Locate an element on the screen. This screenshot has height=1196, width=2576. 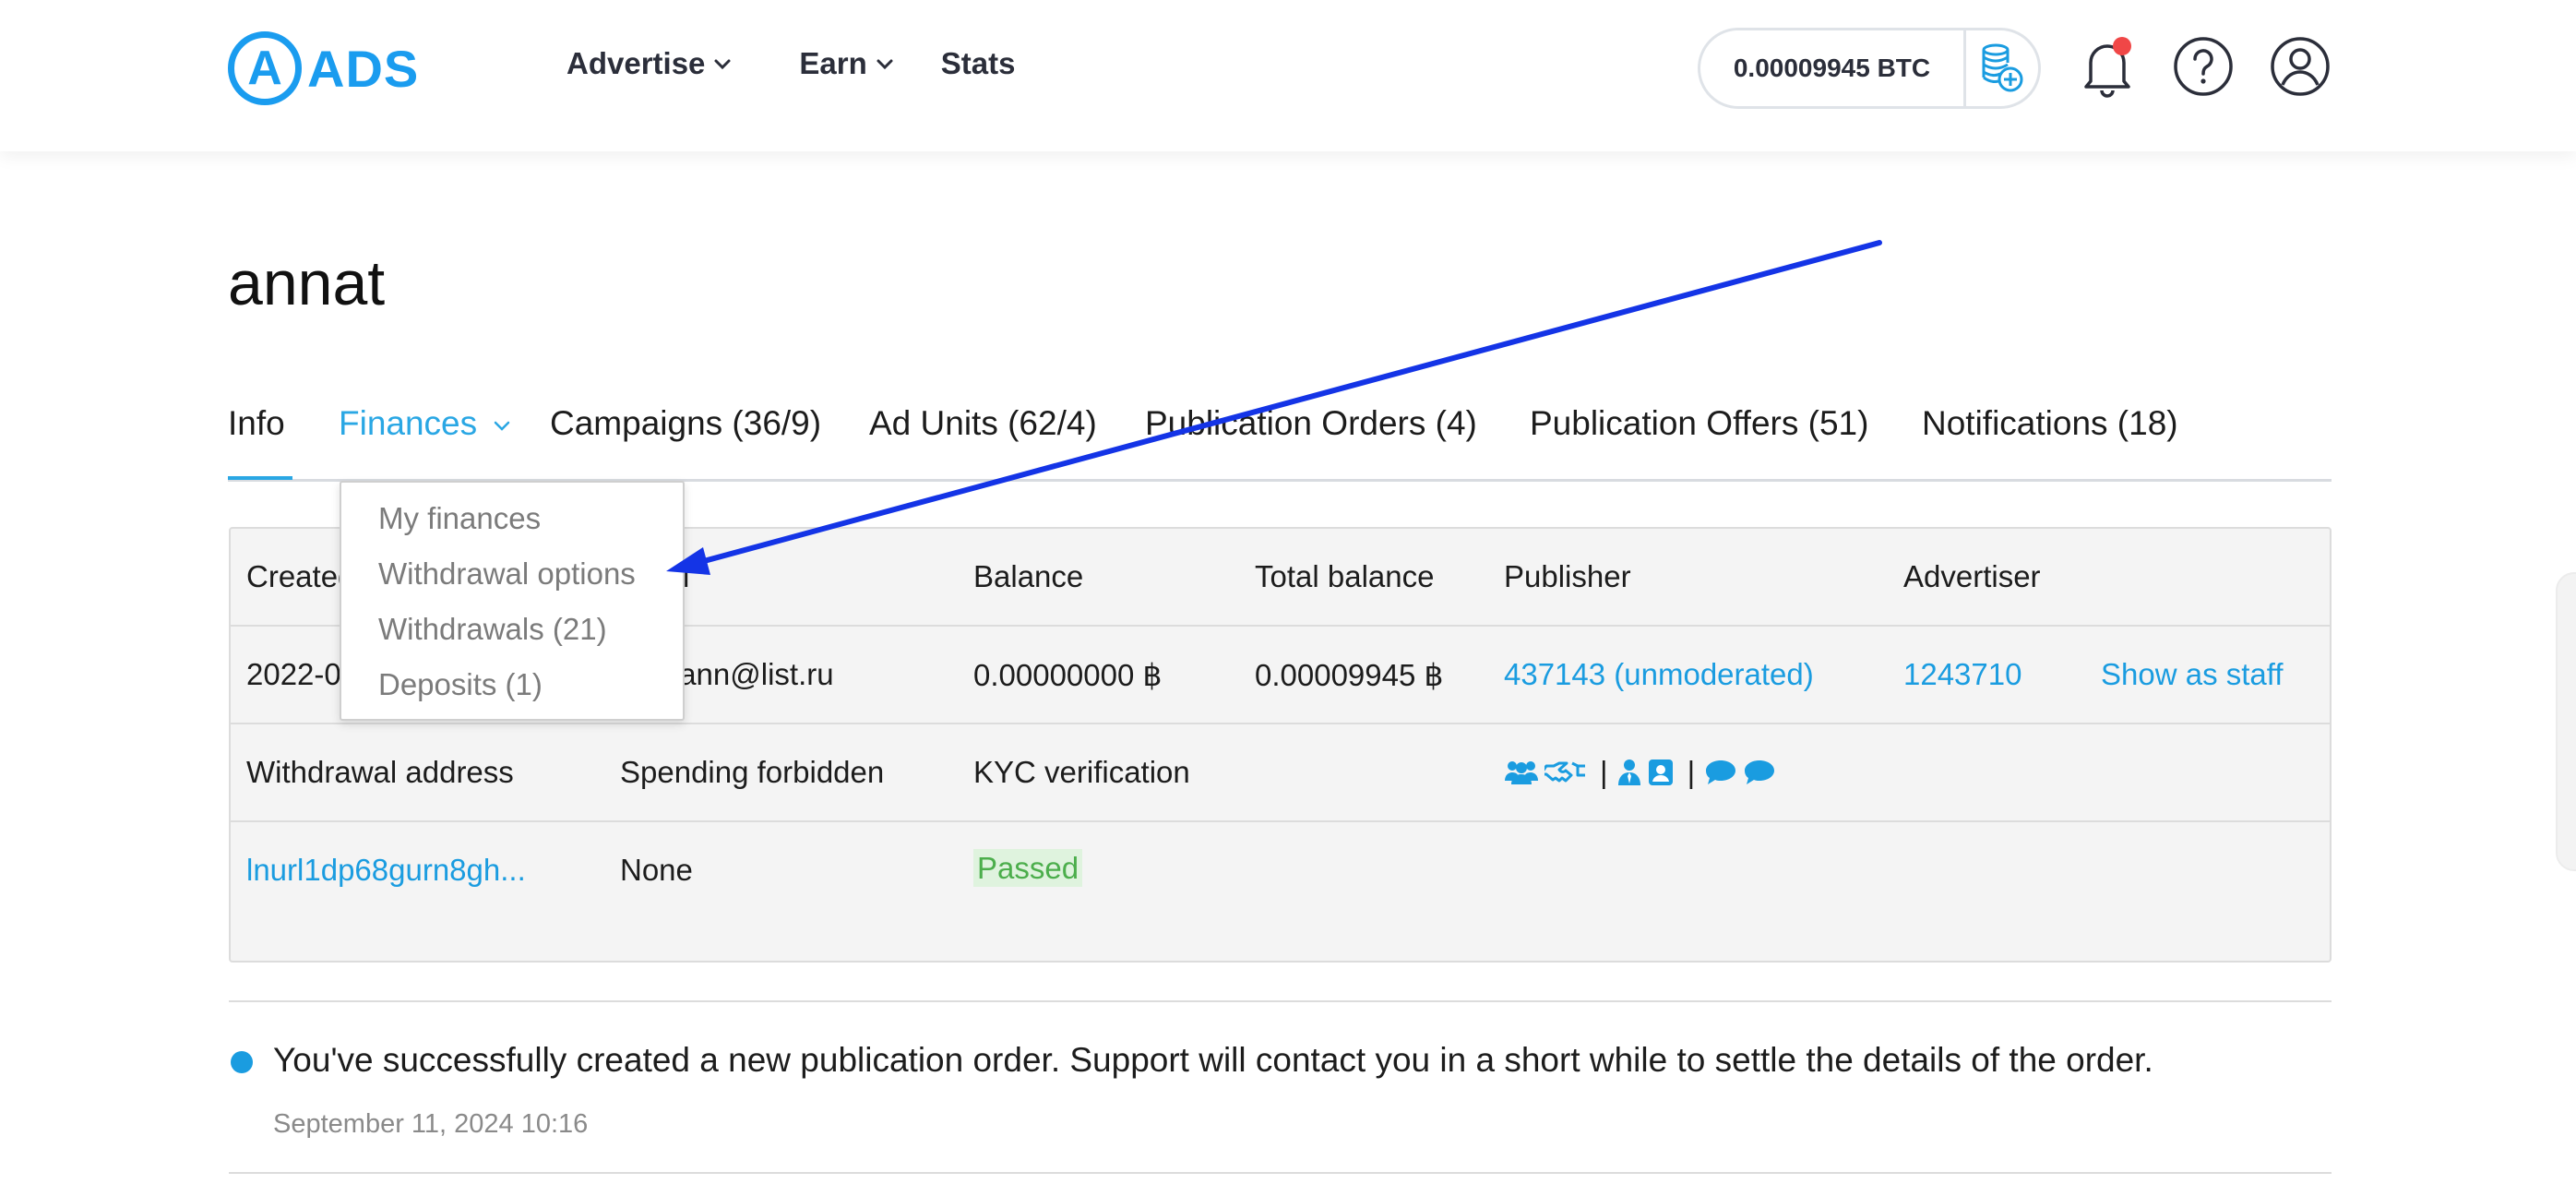
coins-add-icon is located at coordinates (2002, 67).